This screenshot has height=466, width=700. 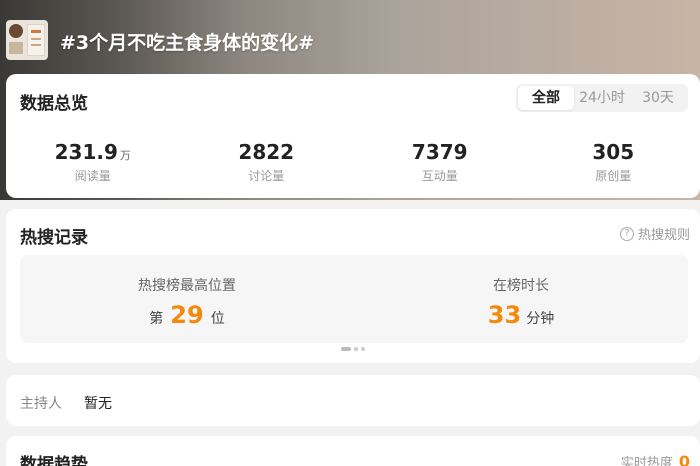 What do you see at coordinates (187, 43) in the screenshot?
I see `topic-title: #3个月不吃主食身体的变化#` at bounding box center [187, 43].